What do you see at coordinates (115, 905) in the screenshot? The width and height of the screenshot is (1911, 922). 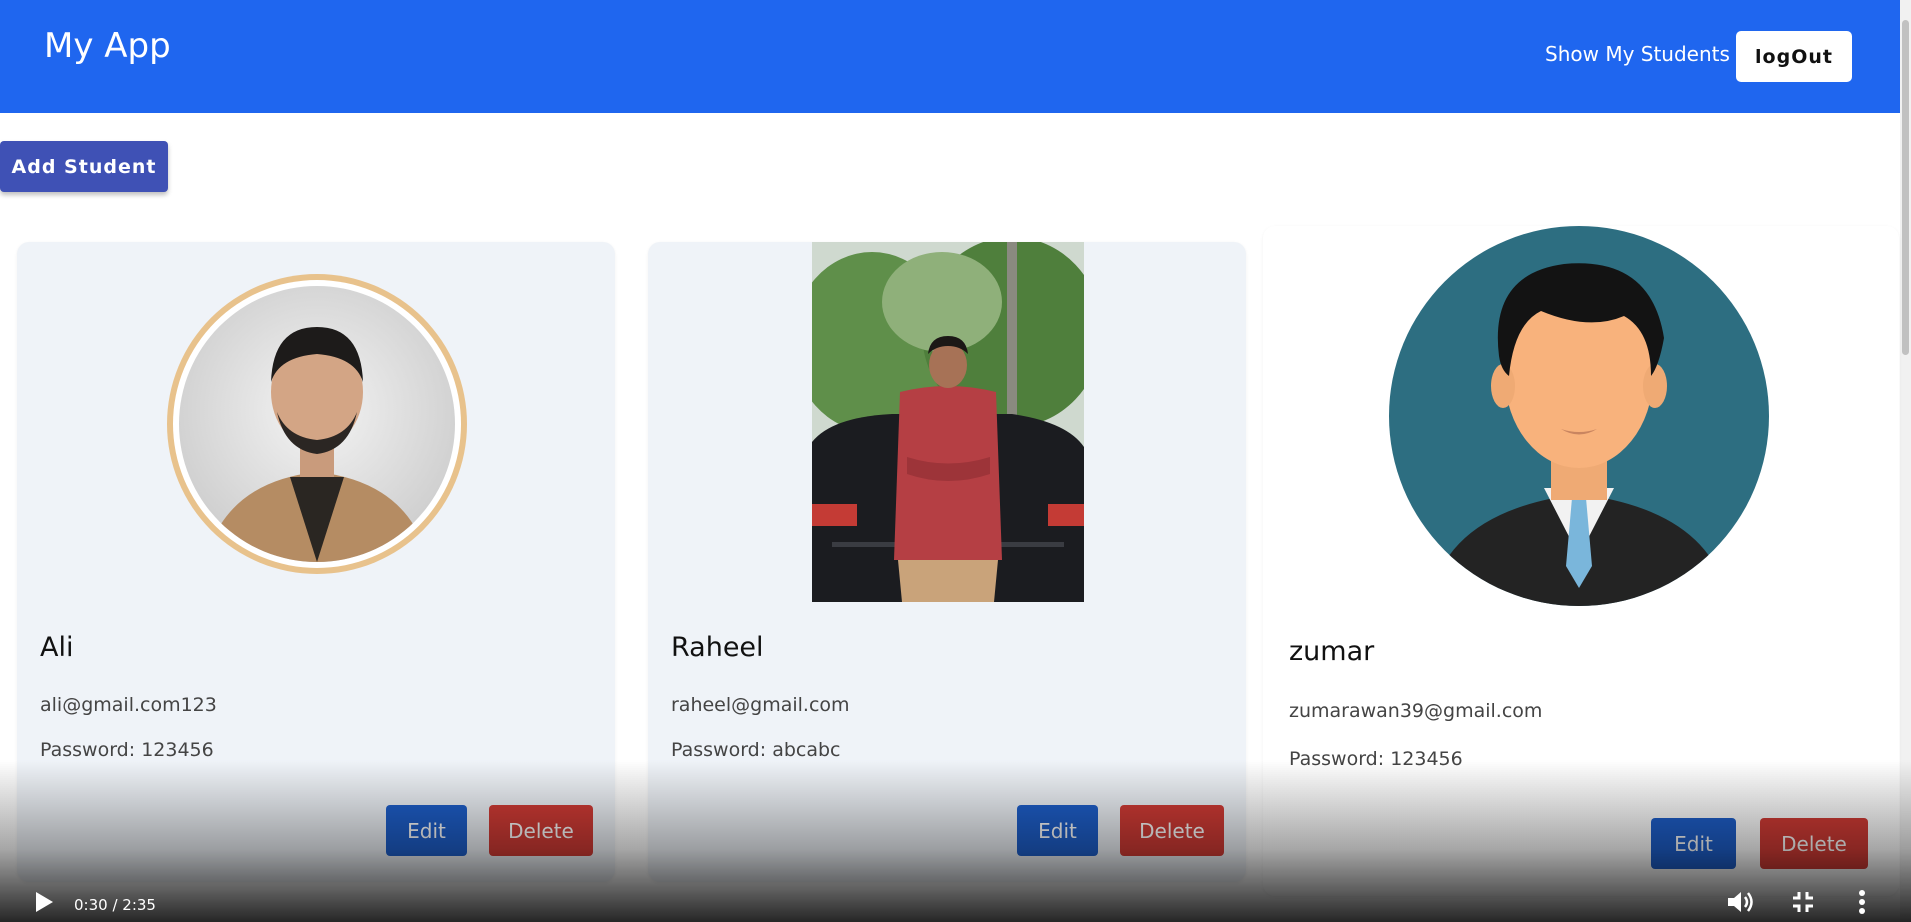 I see `video-time: 0:30 / 2:35` at bounding box center [115, 905].